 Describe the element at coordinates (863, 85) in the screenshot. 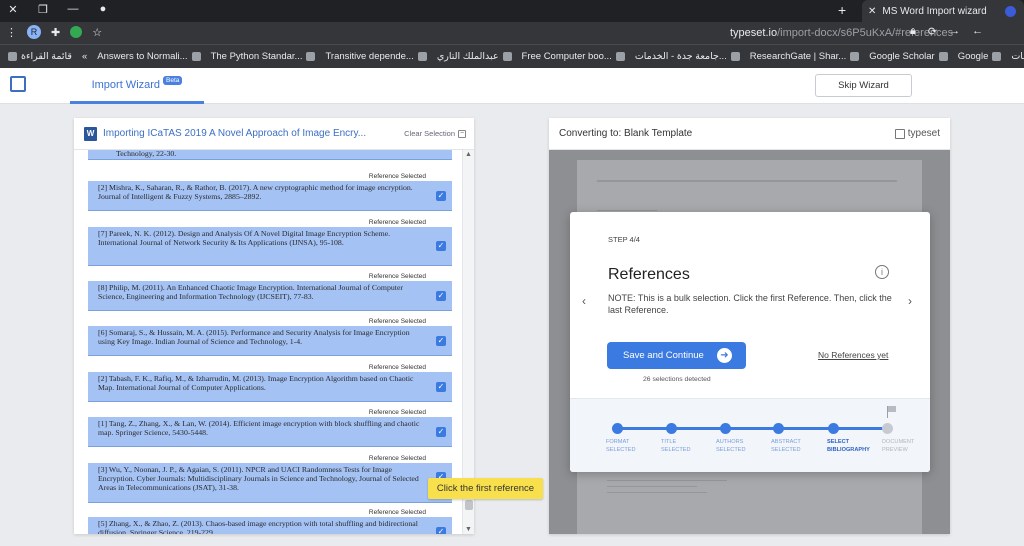

I see `skip-wizard-button: Skip Wizard` at that location.